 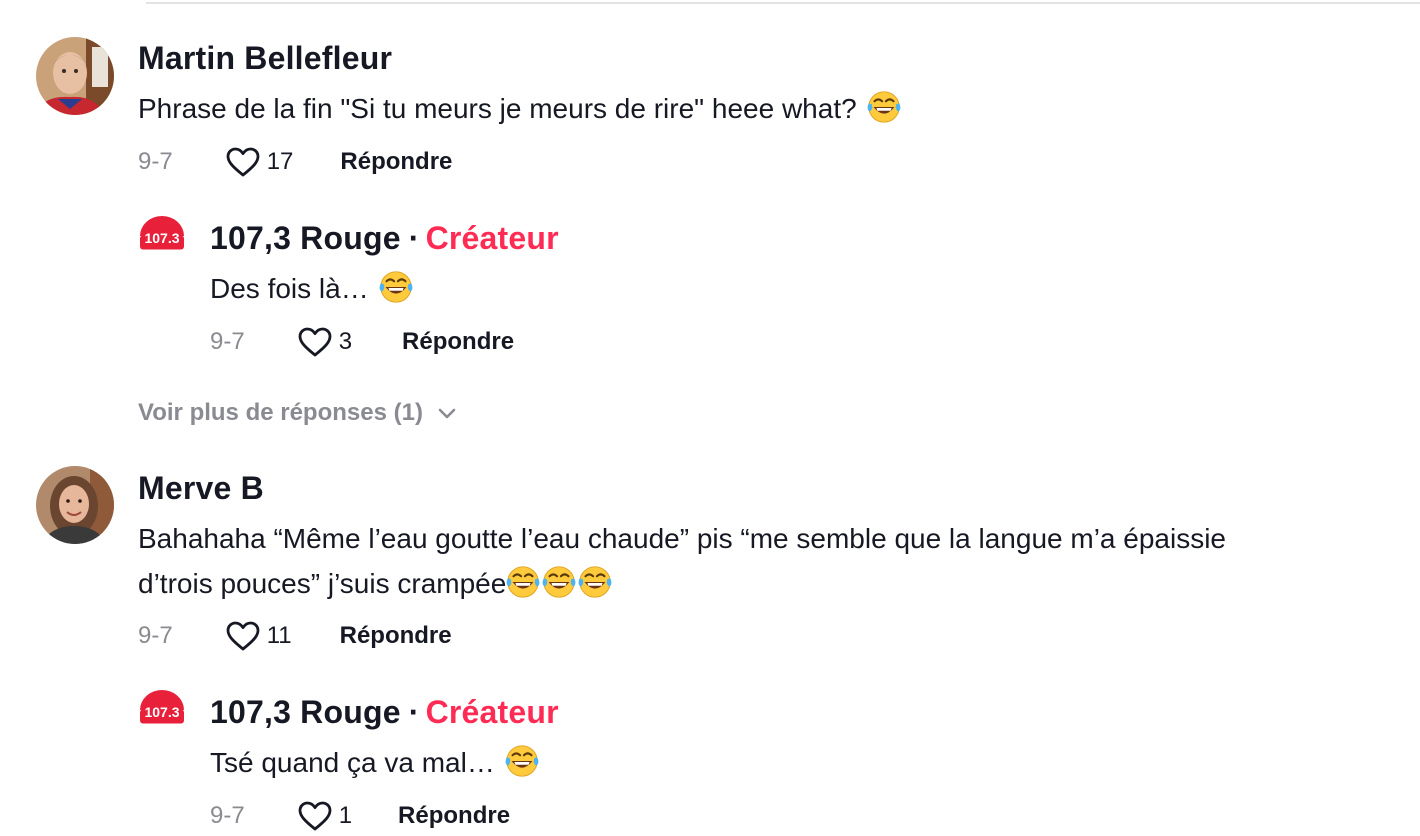 What do you see at coordinates (265, 58) in the screenshot?
I see `comment-author: Martin Bellefleur` at bounding box center [265, 58].